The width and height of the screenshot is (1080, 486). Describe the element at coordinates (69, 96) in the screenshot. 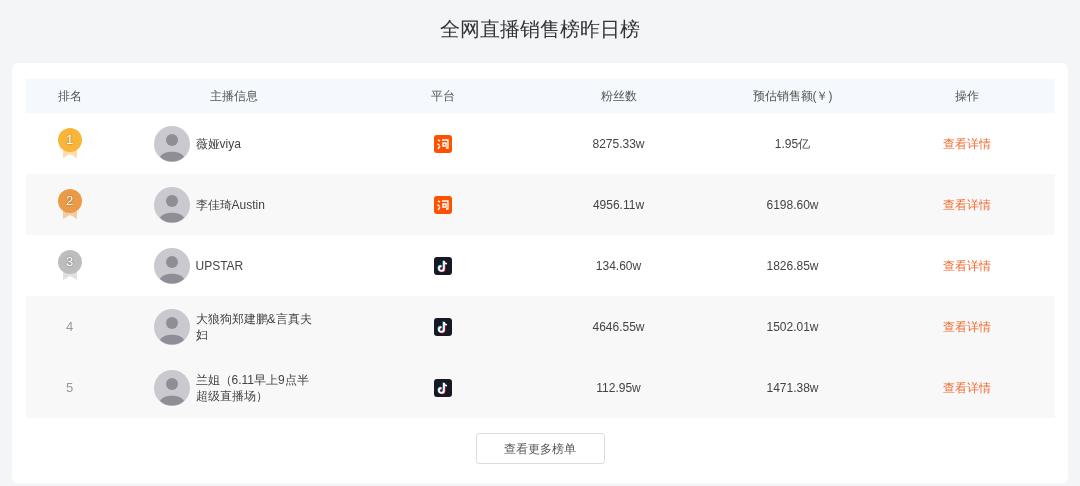

I see `column-header: 排名` at that location.